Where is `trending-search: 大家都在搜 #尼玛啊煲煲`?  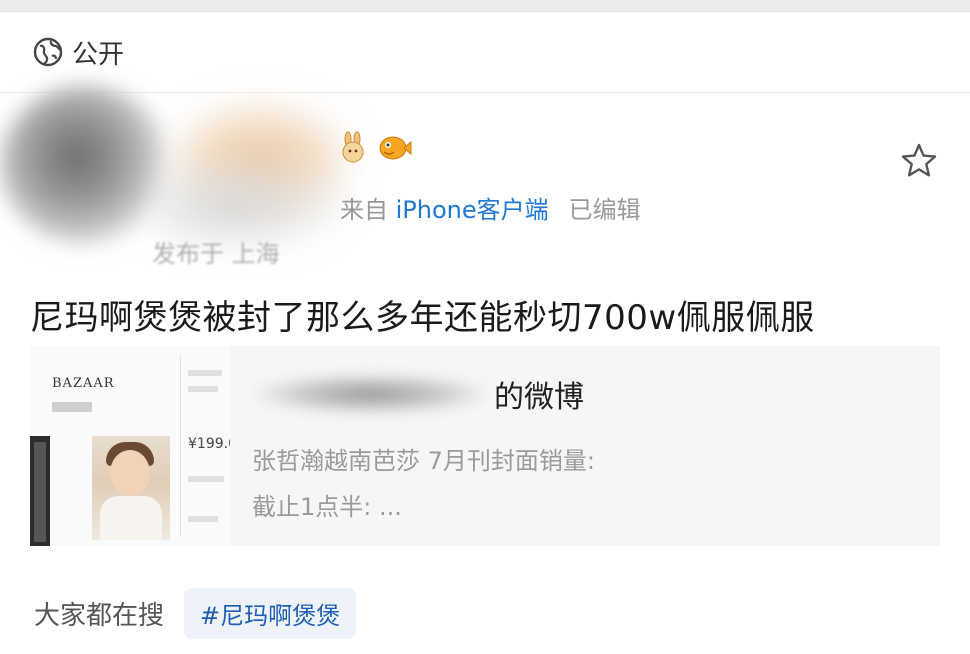
trending-search: 大家都在搜 #尼玛啊煲煲 is located at coordinates (195, 613).